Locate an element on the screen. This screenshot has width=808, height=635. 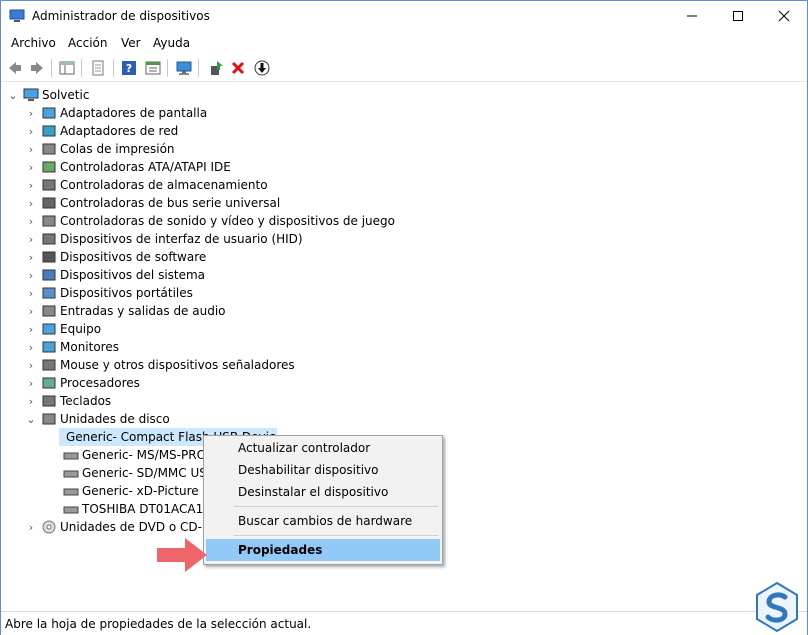
tree-device-5: TOSHIBA DT01ACA100 is located at coordinates (139, 509).